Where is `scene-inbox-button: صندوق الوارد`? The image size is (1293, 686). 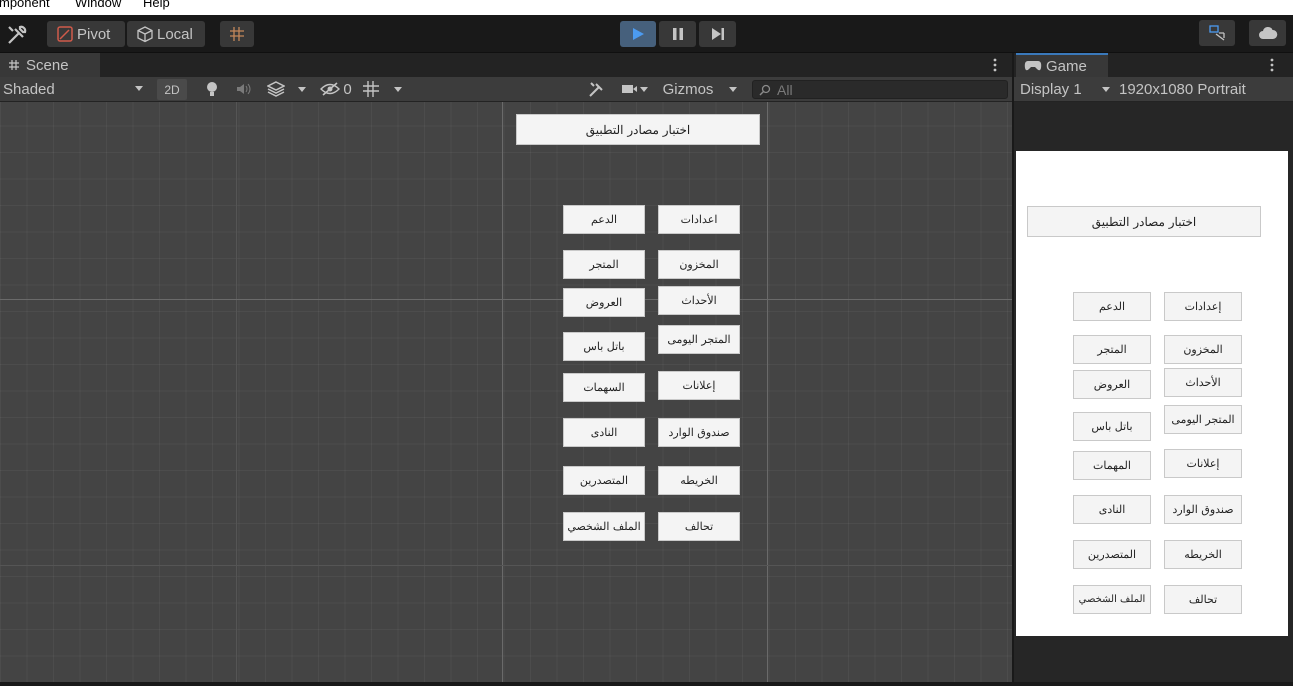 scene-inbox-button: صندوق الوارد is located at coordinates (699, 432).